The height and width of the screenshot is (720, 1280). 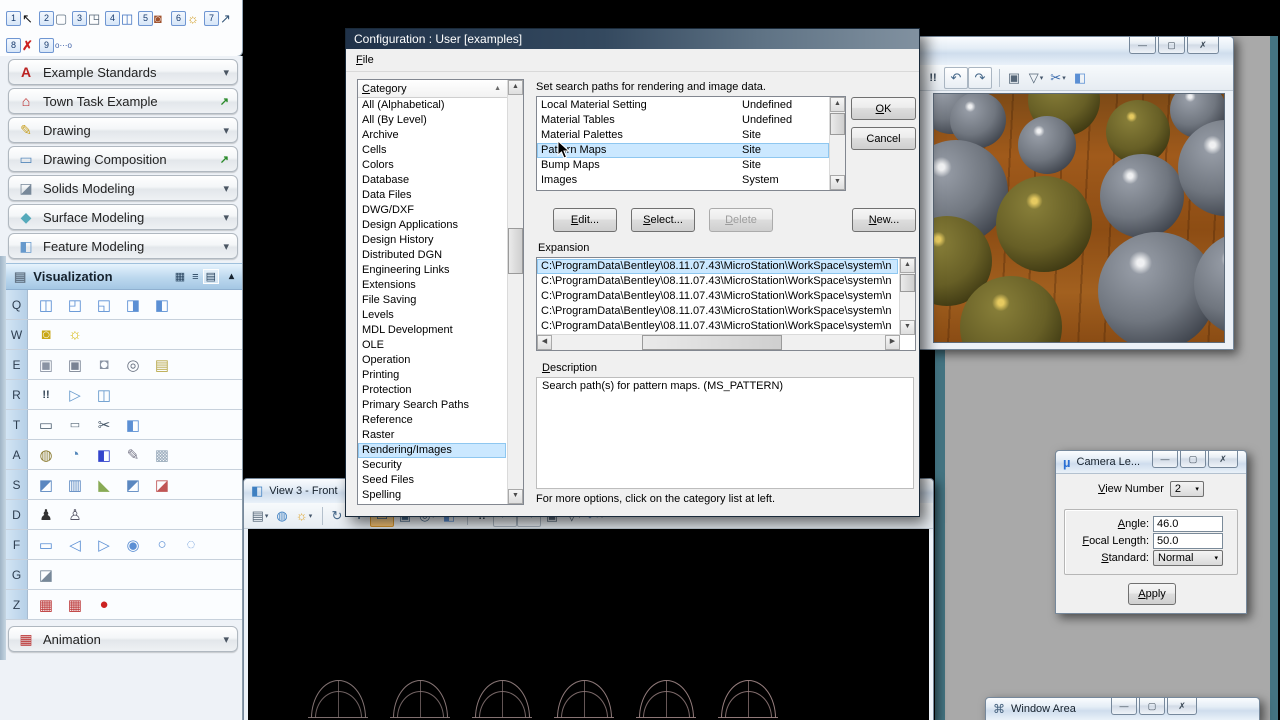 What do you see at coordinates (588, 624) in the screenshot?
I see `view3-viewport` at bounding box center [588, 624].